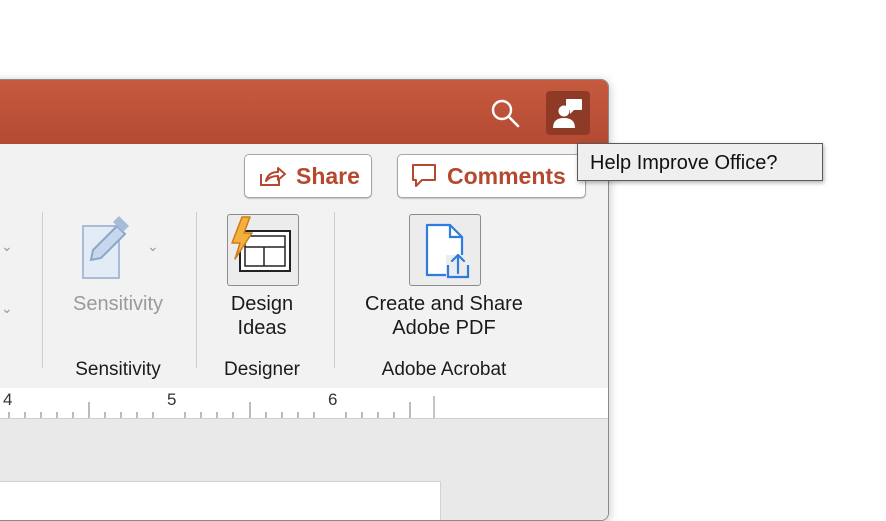 The width and height of the screenshot is (886, 521). What do you see at coordinates (447, 251) in the screenshot?
I see `pdf-share-icon` at bounding box center [447, 251].